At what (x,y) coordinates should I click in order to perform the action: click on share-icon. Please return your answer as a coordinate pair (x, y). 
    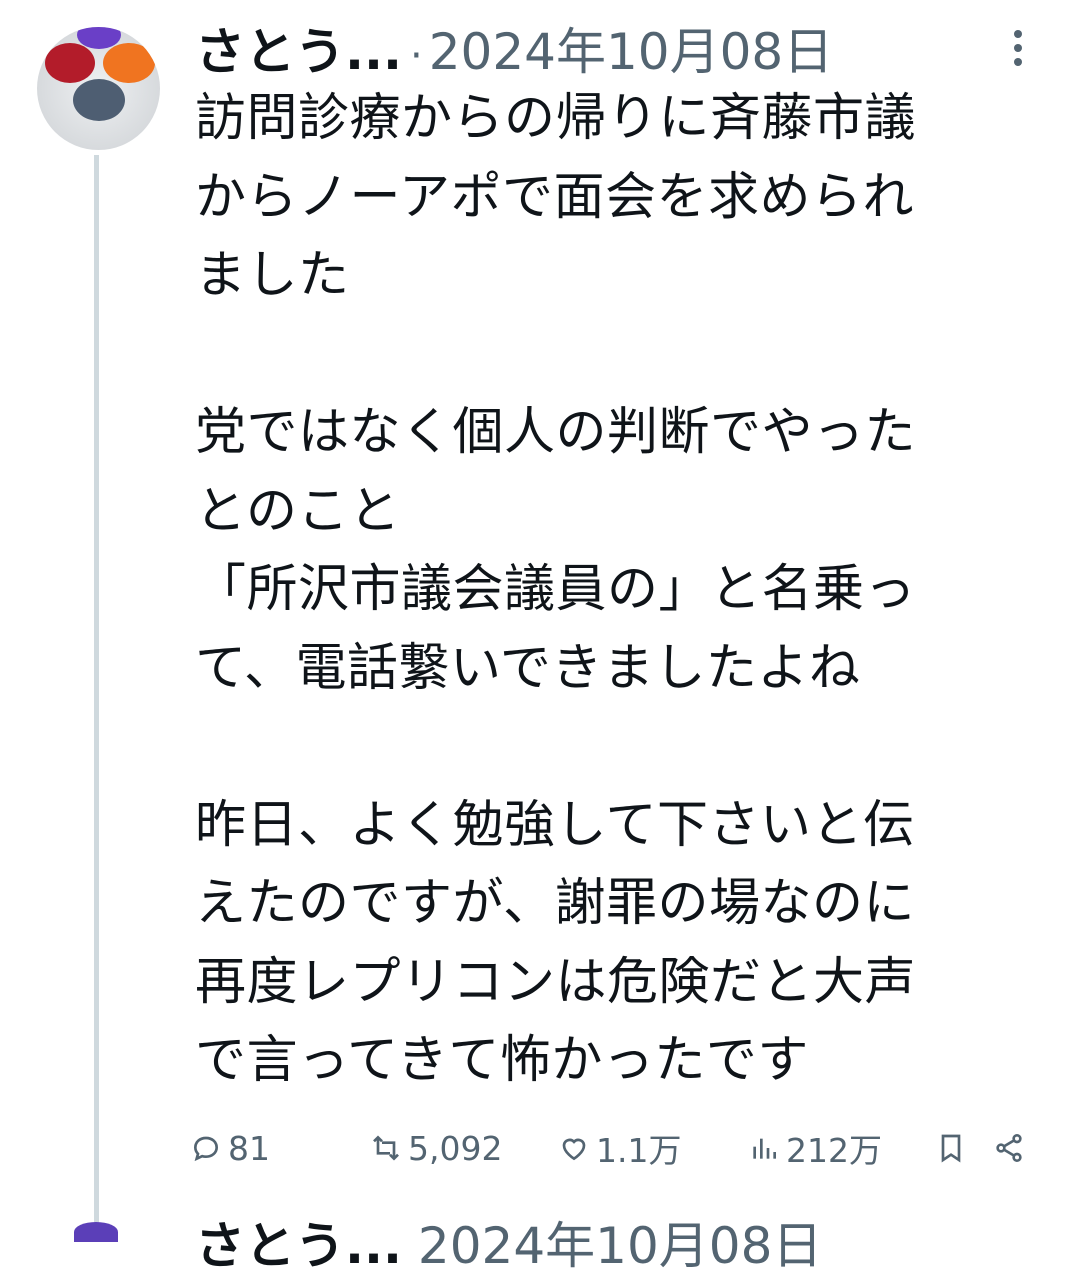
    Looking at the image, I should click on (1009, 1148).